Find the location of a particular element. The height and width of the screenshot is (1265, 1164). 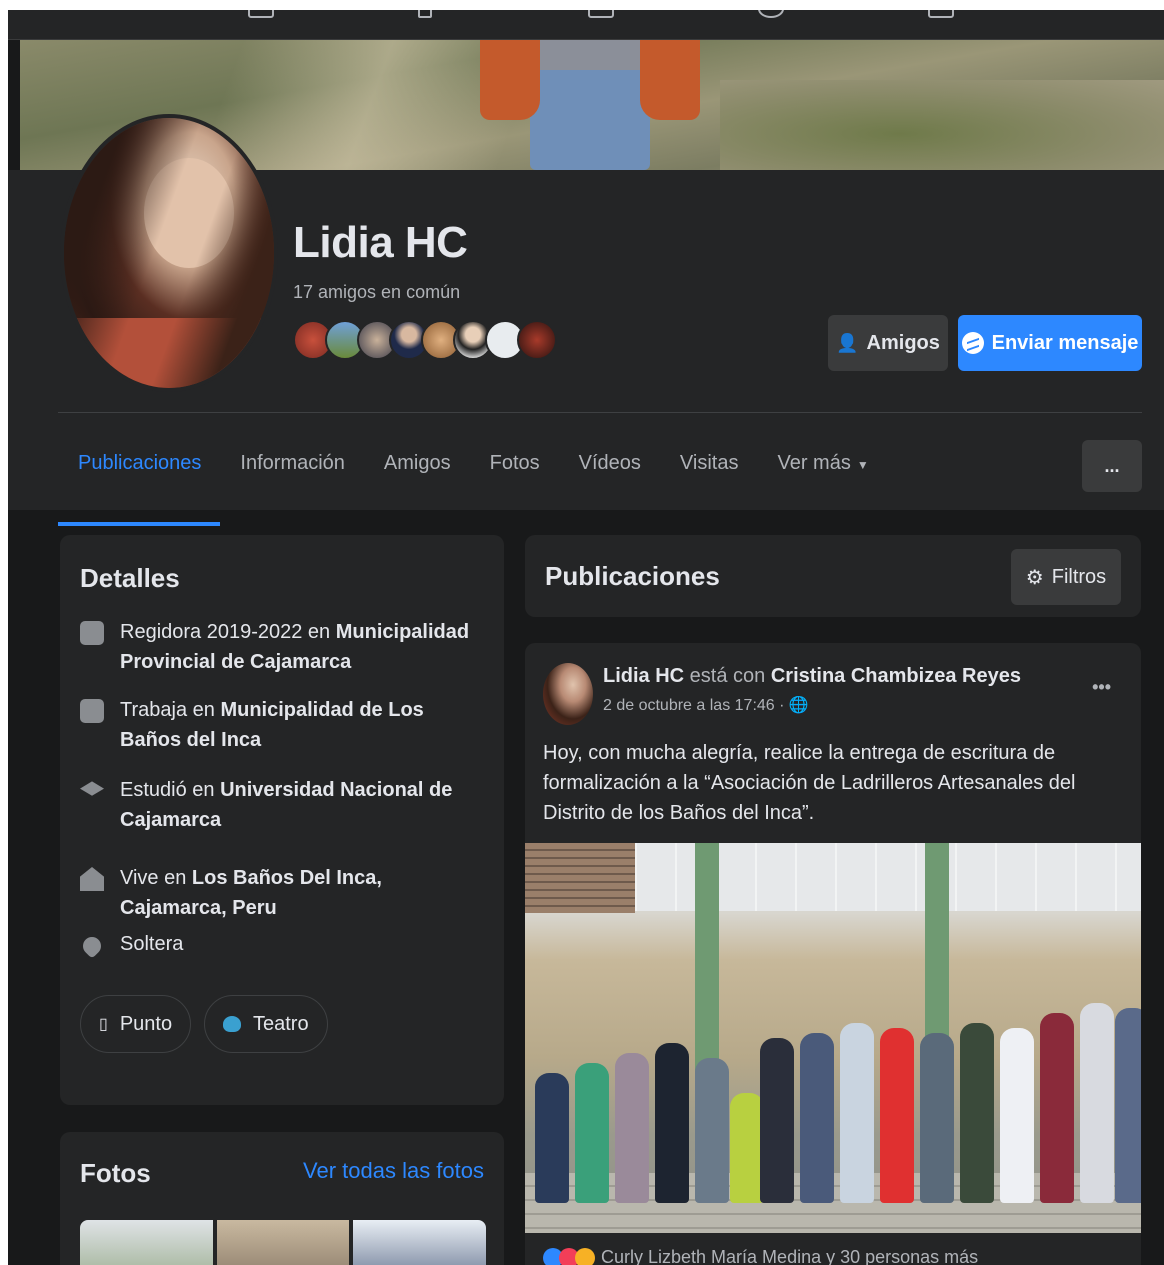

hobby-chip-punto: ▯ Punto is located at coordinates (136, 1024).